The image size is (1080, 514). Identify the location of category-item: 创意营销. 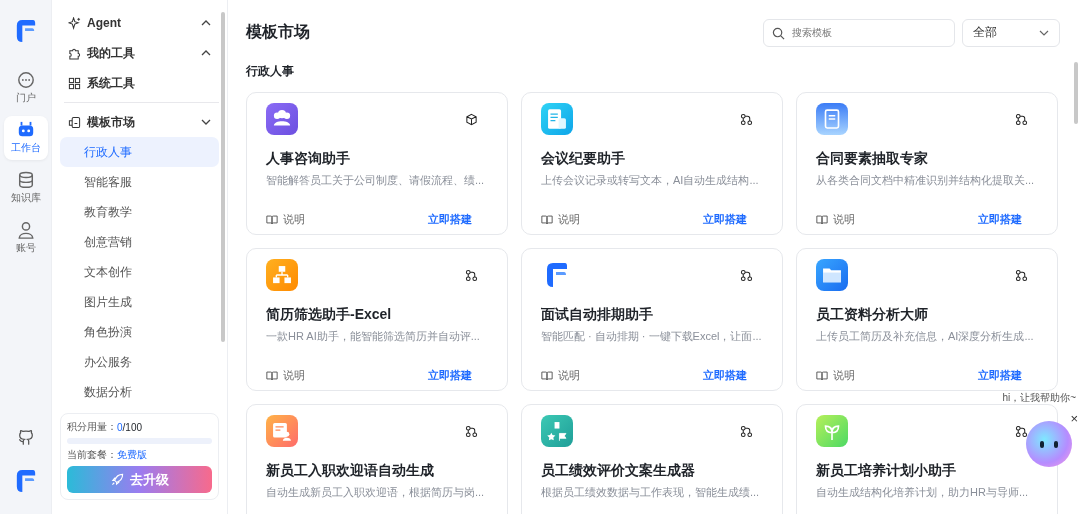
(139, 242).